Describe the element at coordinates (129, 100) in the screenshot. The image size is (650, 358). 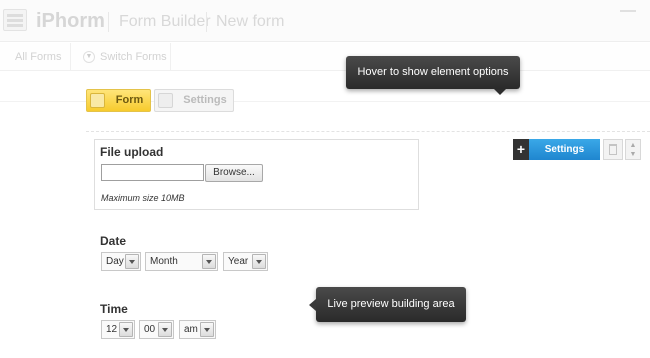
I see `tab-form-label: Form` at that location.